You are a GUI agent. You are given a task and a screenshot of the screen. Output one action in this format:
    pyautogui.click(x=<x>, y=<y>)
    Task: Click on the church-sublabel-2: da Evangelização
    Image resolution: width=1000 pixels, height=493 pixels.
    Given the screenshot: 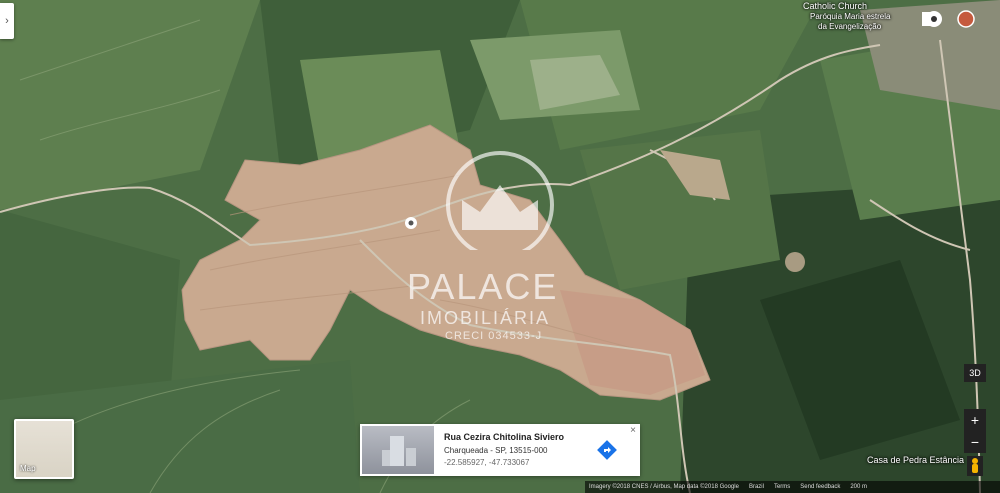 What is the action you would take?
    pyautogui.click(x=850, y=26)
    